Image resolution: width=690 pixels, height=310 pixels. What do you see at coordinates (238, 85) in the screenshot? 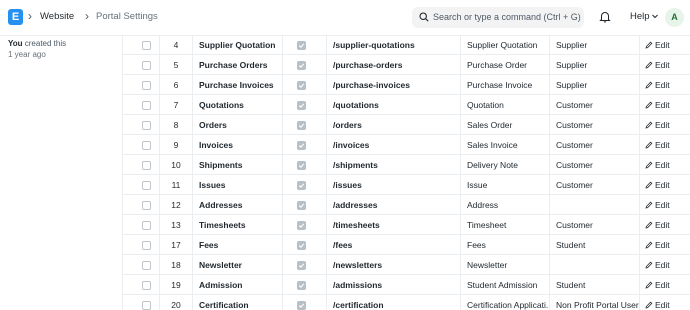
I see `menu-title: Purchase Invoices` at bounding box center [238, 85].